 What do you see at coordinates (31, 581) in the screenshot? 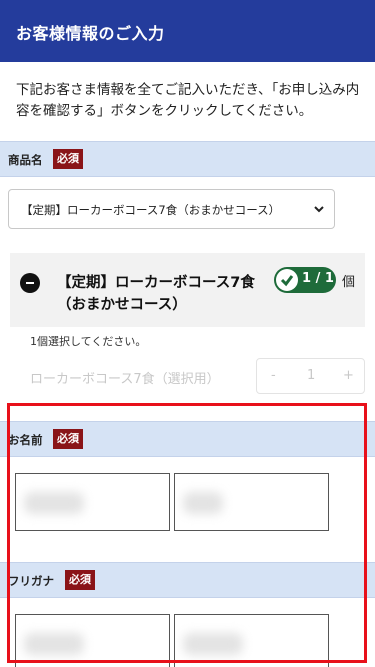
I see `furigana-label: フリガナ` at bounding box center [31, 581].